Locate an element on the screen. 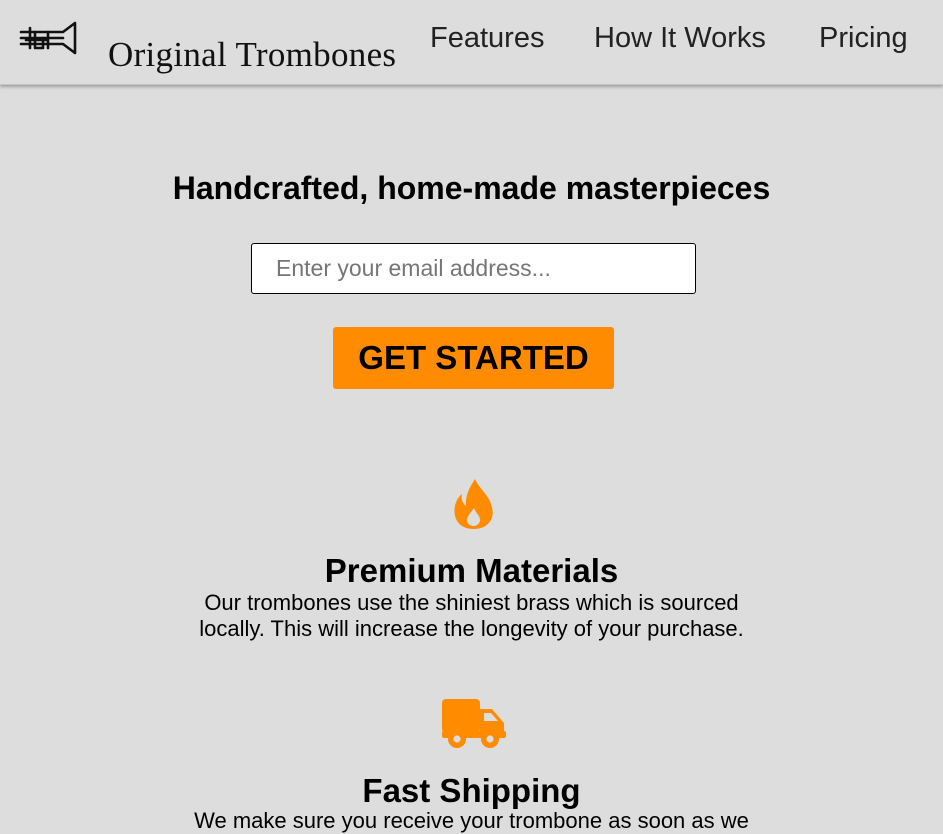 The image size is (943, 834). feature-title: Fast Shipping is located at coordinates (471, 790).